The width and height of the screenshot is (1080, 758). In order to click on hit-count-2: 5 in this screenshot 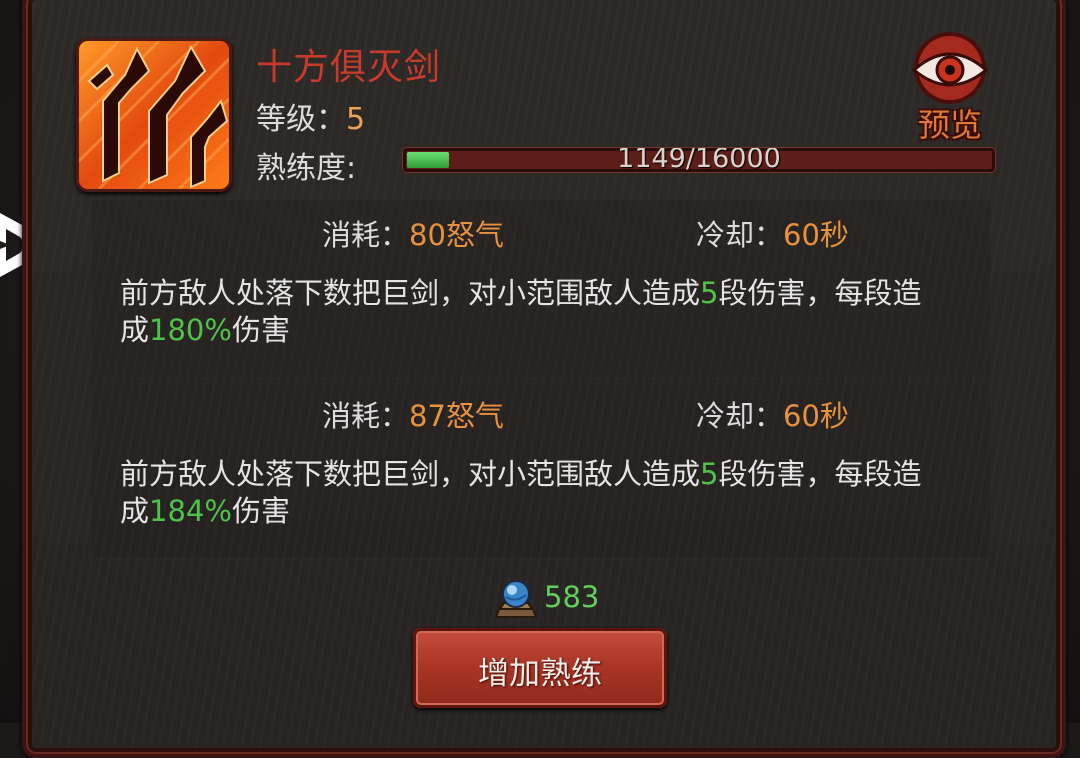, I will do `click(709, 474)`.